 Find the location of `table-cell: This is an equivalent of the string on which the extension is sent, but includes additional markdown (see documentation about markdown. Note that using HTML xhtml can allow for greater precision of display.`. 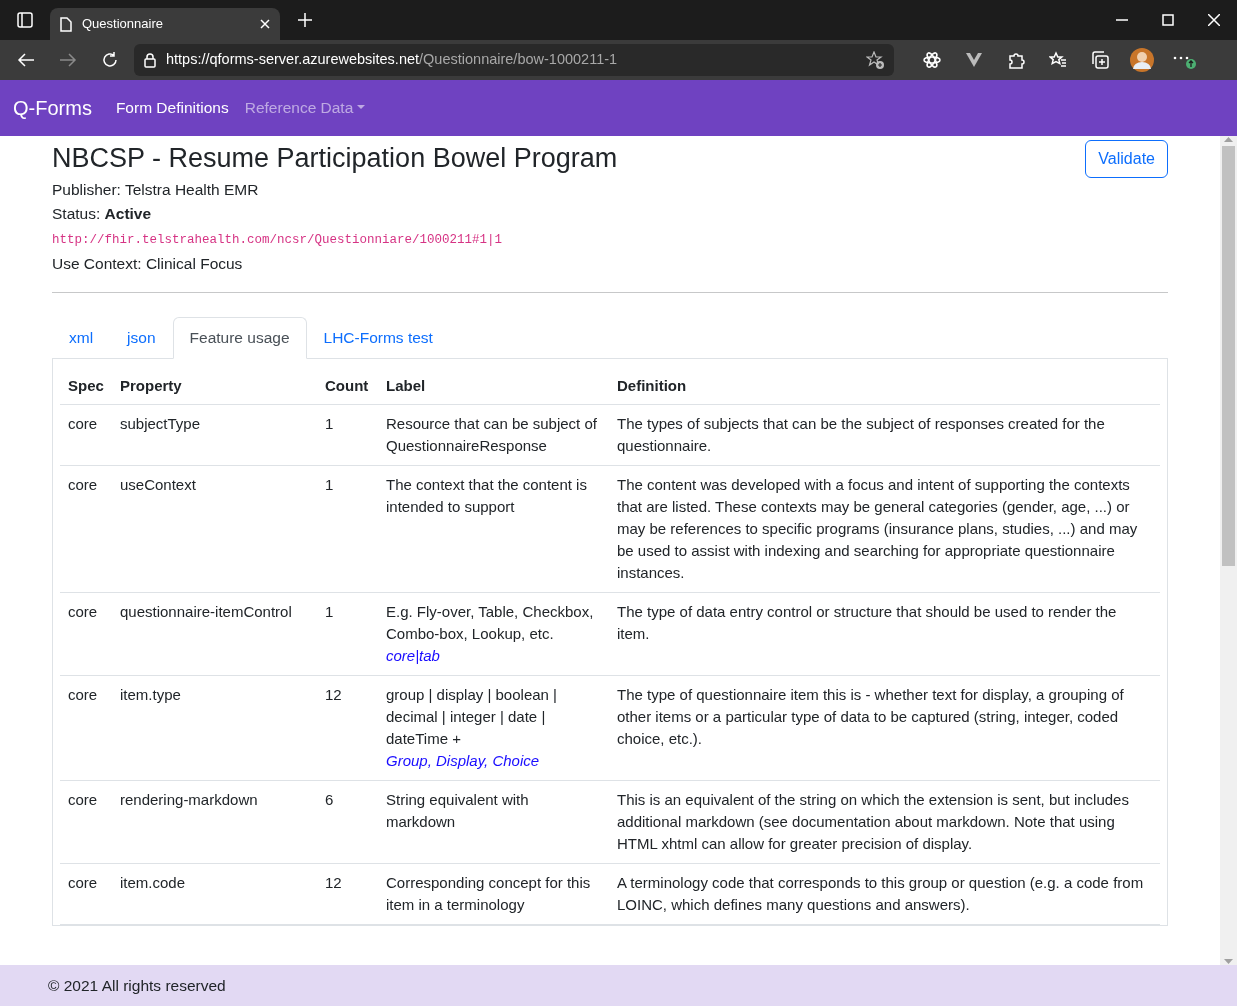

table-cell: This is an equivalent of the string on which the extension is sent, but includes additional markdown (see documentation about markdown. Note that using HTML xhtml can allow for greater precision of display. is located at coordinates (884, 822).